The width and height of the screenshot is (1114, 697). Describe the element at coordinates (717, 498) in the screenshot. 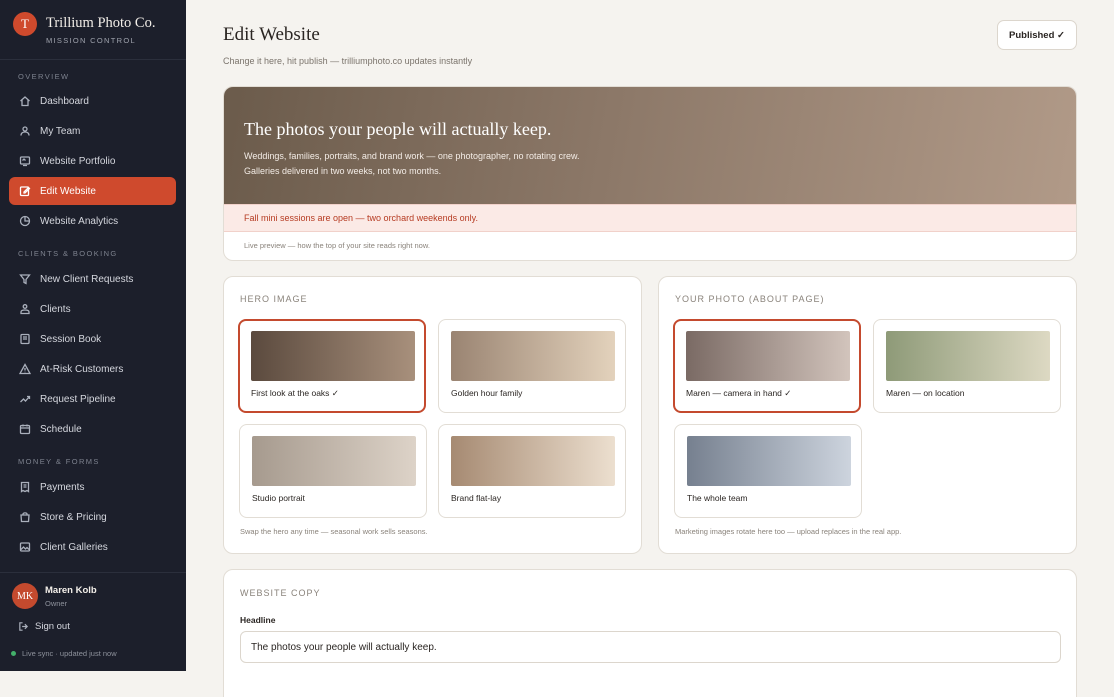

I see `thumbnail-caption: The whole team` at that location.